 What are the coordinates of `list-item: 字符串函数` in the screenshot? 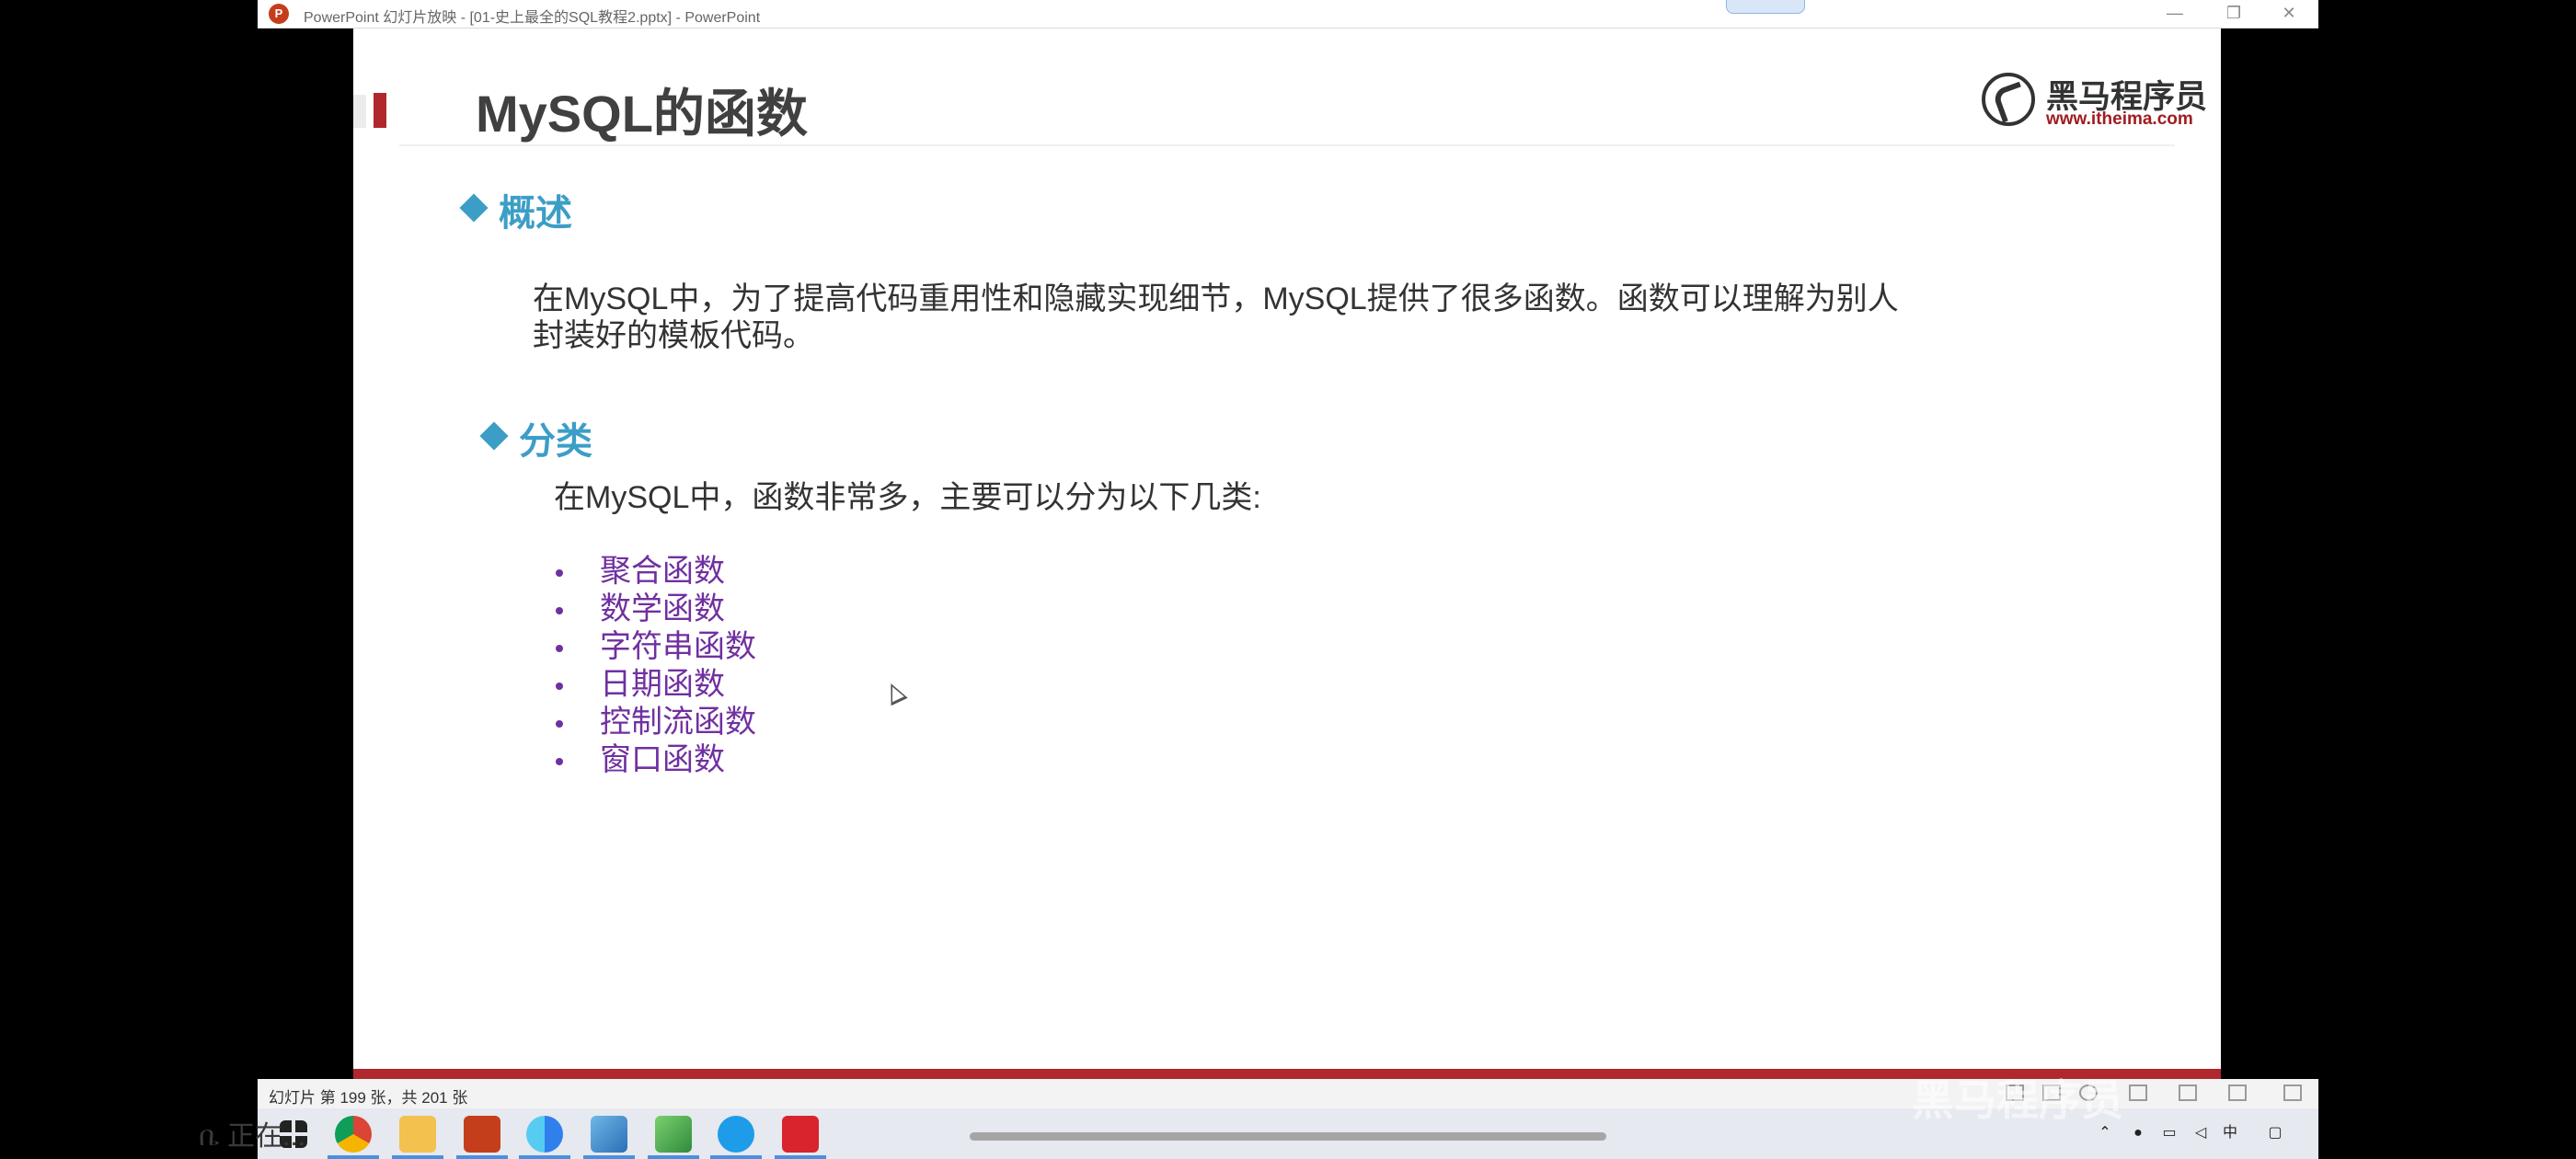 It's located at (678, 646).